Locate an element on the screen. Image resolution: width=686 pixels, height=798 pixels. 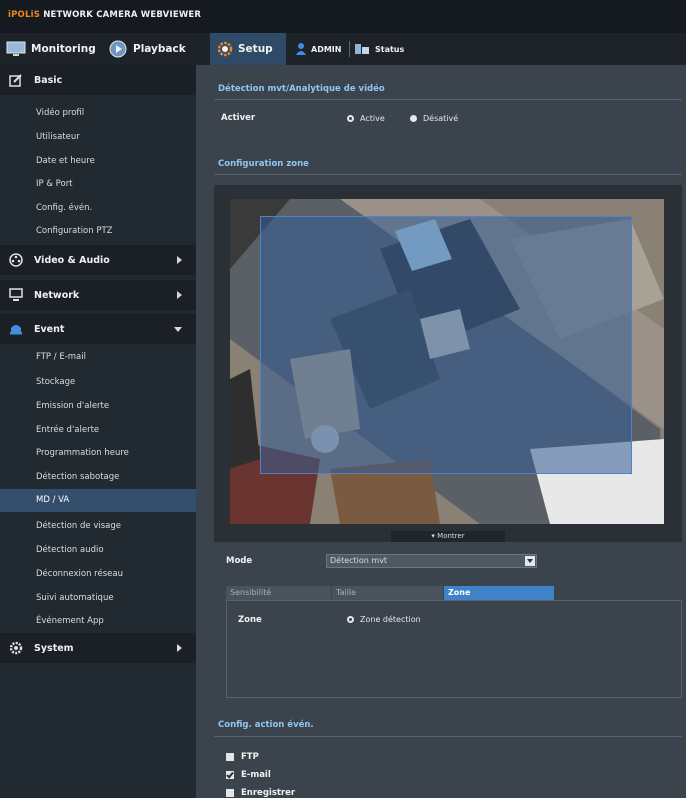
film-reel-icon is located at coordinates (16, 260).